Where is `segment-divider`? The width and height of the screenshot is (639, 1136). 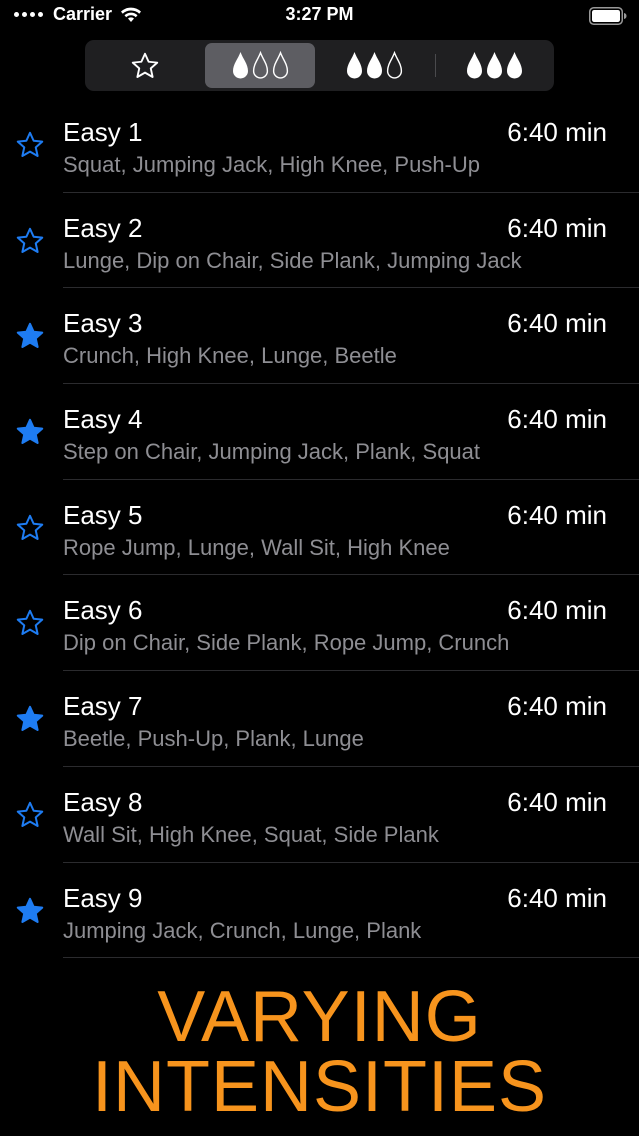
segment-divider is located at coordinates (435, 65).